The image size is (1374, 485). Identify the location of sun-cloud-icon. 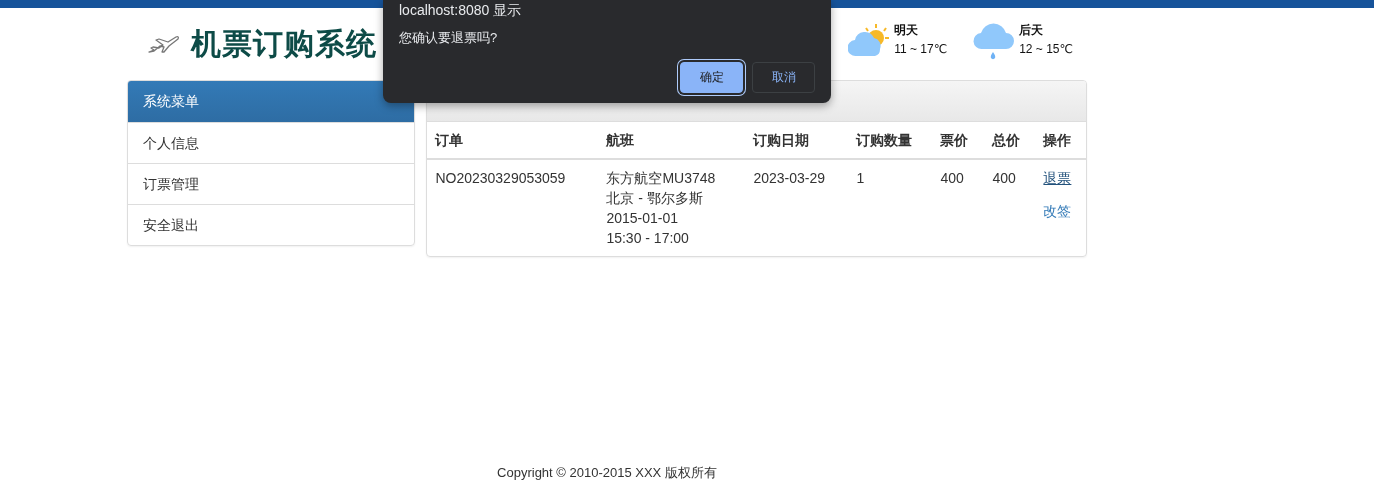
(869, 40).